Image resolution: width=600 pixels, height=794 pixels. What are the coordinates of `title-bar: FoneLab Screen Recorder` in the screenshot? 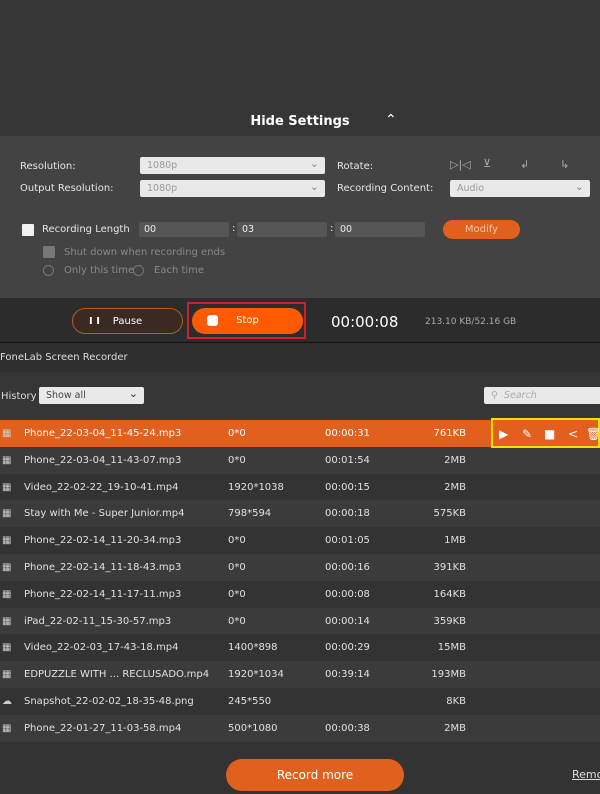 It's located at (300, 357).